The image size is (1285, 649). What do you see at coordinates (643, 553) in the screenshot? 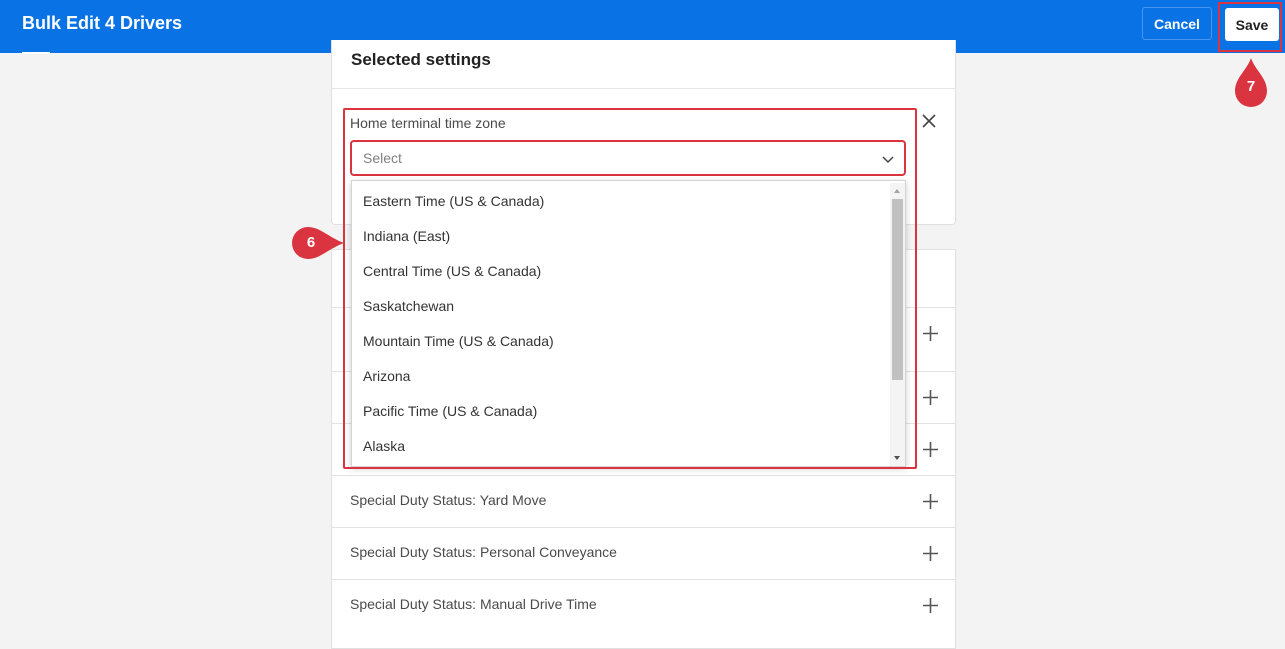
I see `settings-row-personal-conveyance: Special Duty Status: Personal Conveyance` at bounding box center [643, 553].